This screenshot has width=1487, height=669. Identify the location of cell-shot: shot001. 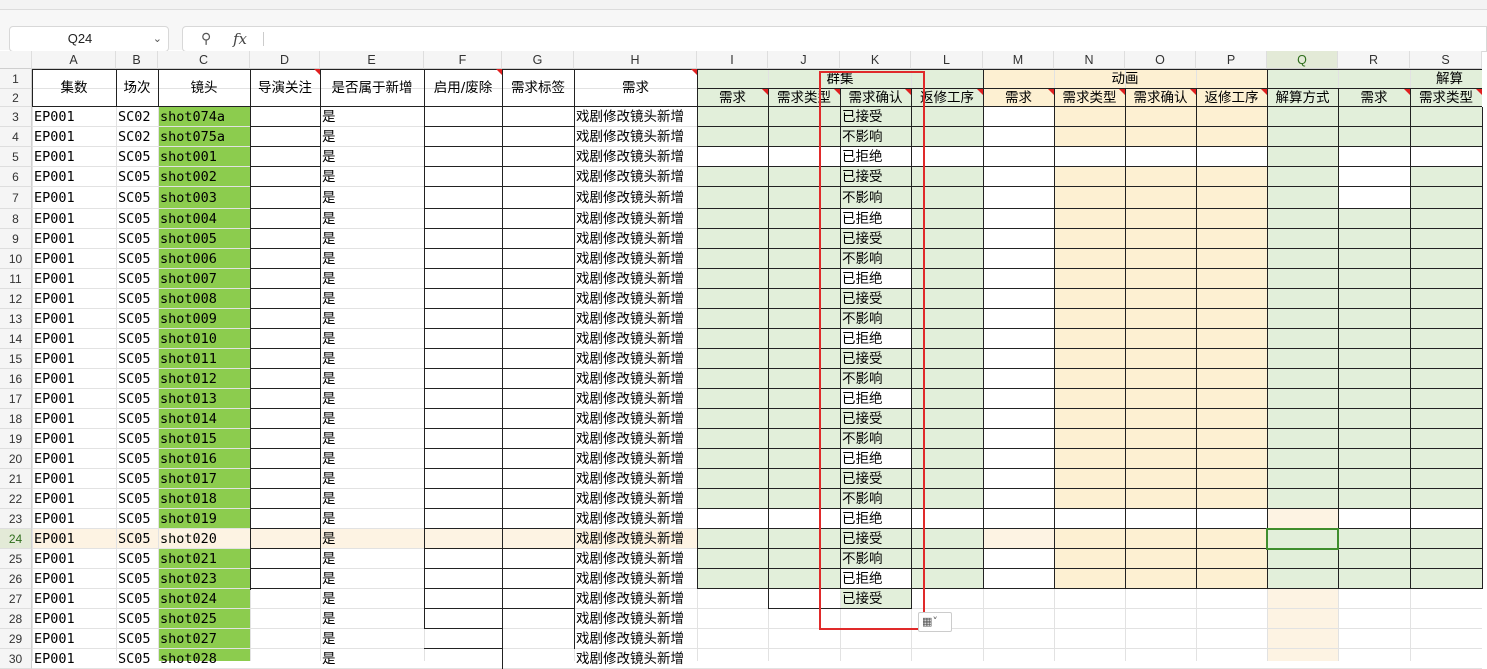
(204, 157).